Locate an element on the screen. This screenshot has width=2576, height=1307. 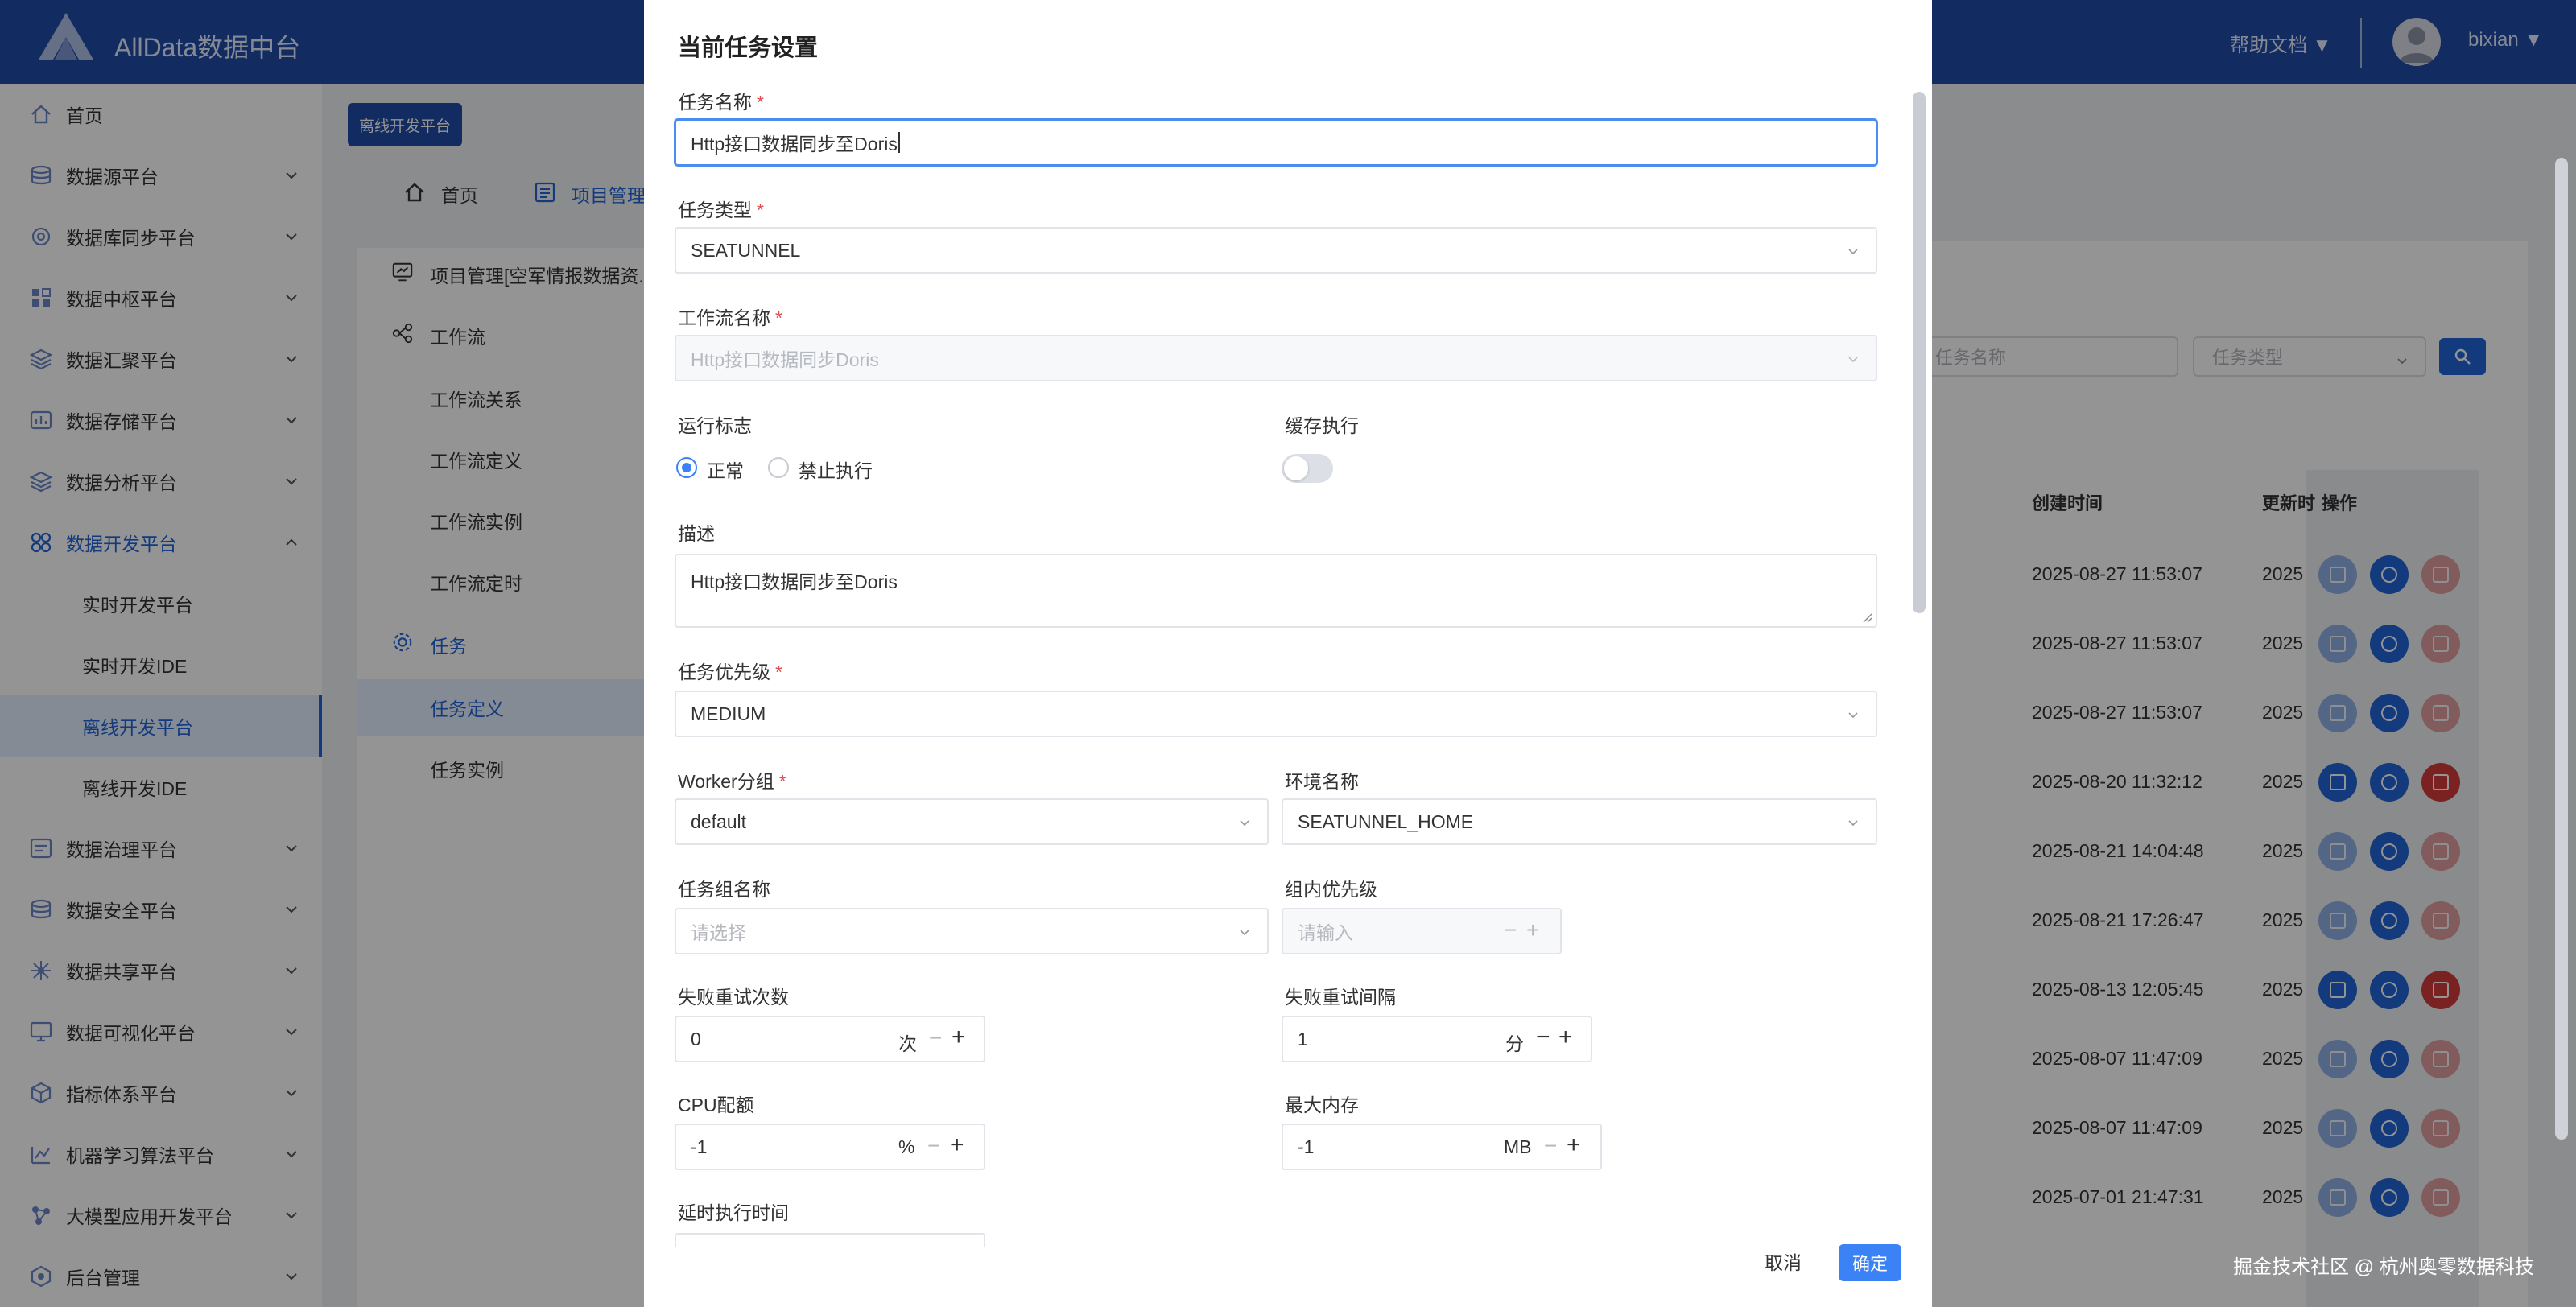
worker-group-value: default is located at coordinates (719, 821).